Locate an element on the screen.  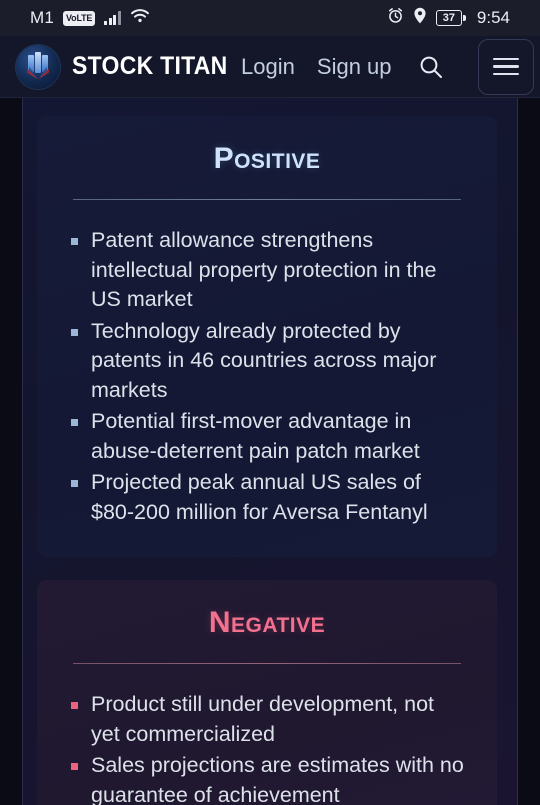
location-pin-icon is located at coordinates (420, 18).